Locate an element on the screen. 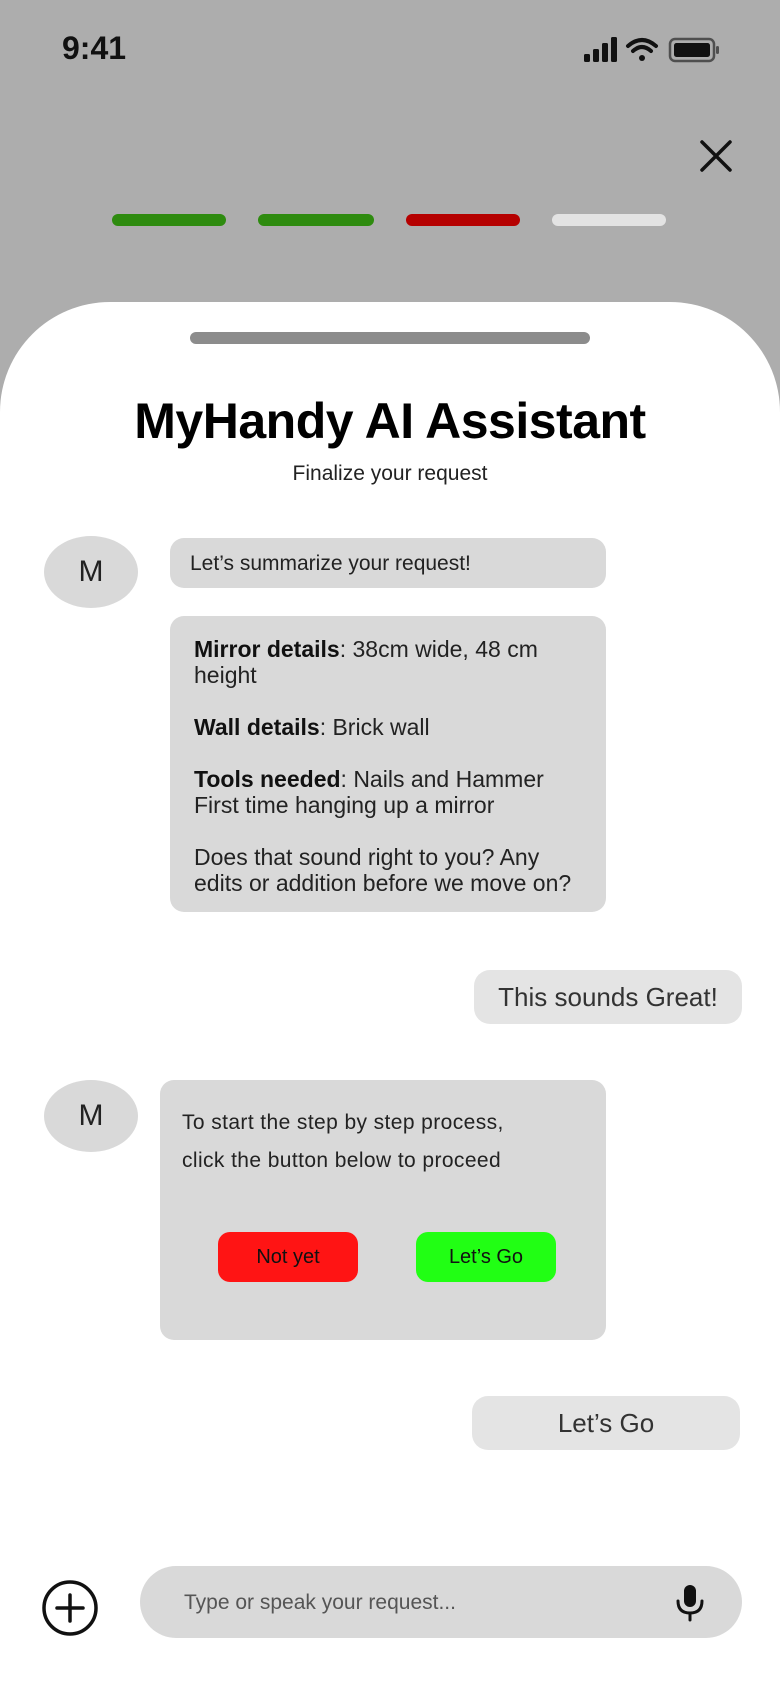 Image resolution: width=780 pixels, height=1688 pixels. user-message-confirm: This sounds Great! is located at coordinates (608, 997).